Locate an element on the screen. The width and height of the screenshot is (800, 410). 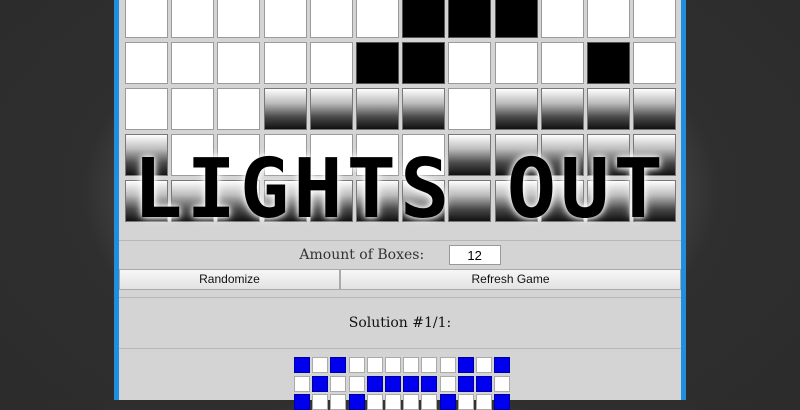
refresh-game-button: Refresh Game is located at coordinates (510, 279).